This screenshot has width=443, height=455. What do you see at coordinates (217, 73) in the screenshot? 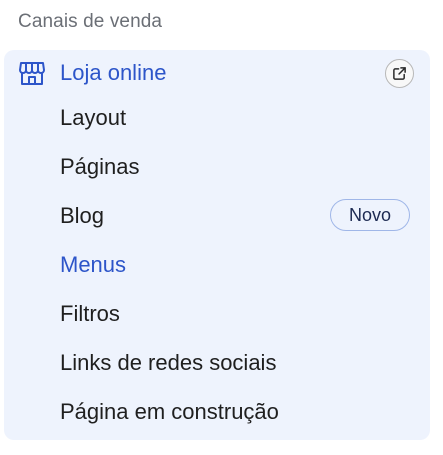
I see `channel-loja-online: Loja online` at bounding box center [217, 73].